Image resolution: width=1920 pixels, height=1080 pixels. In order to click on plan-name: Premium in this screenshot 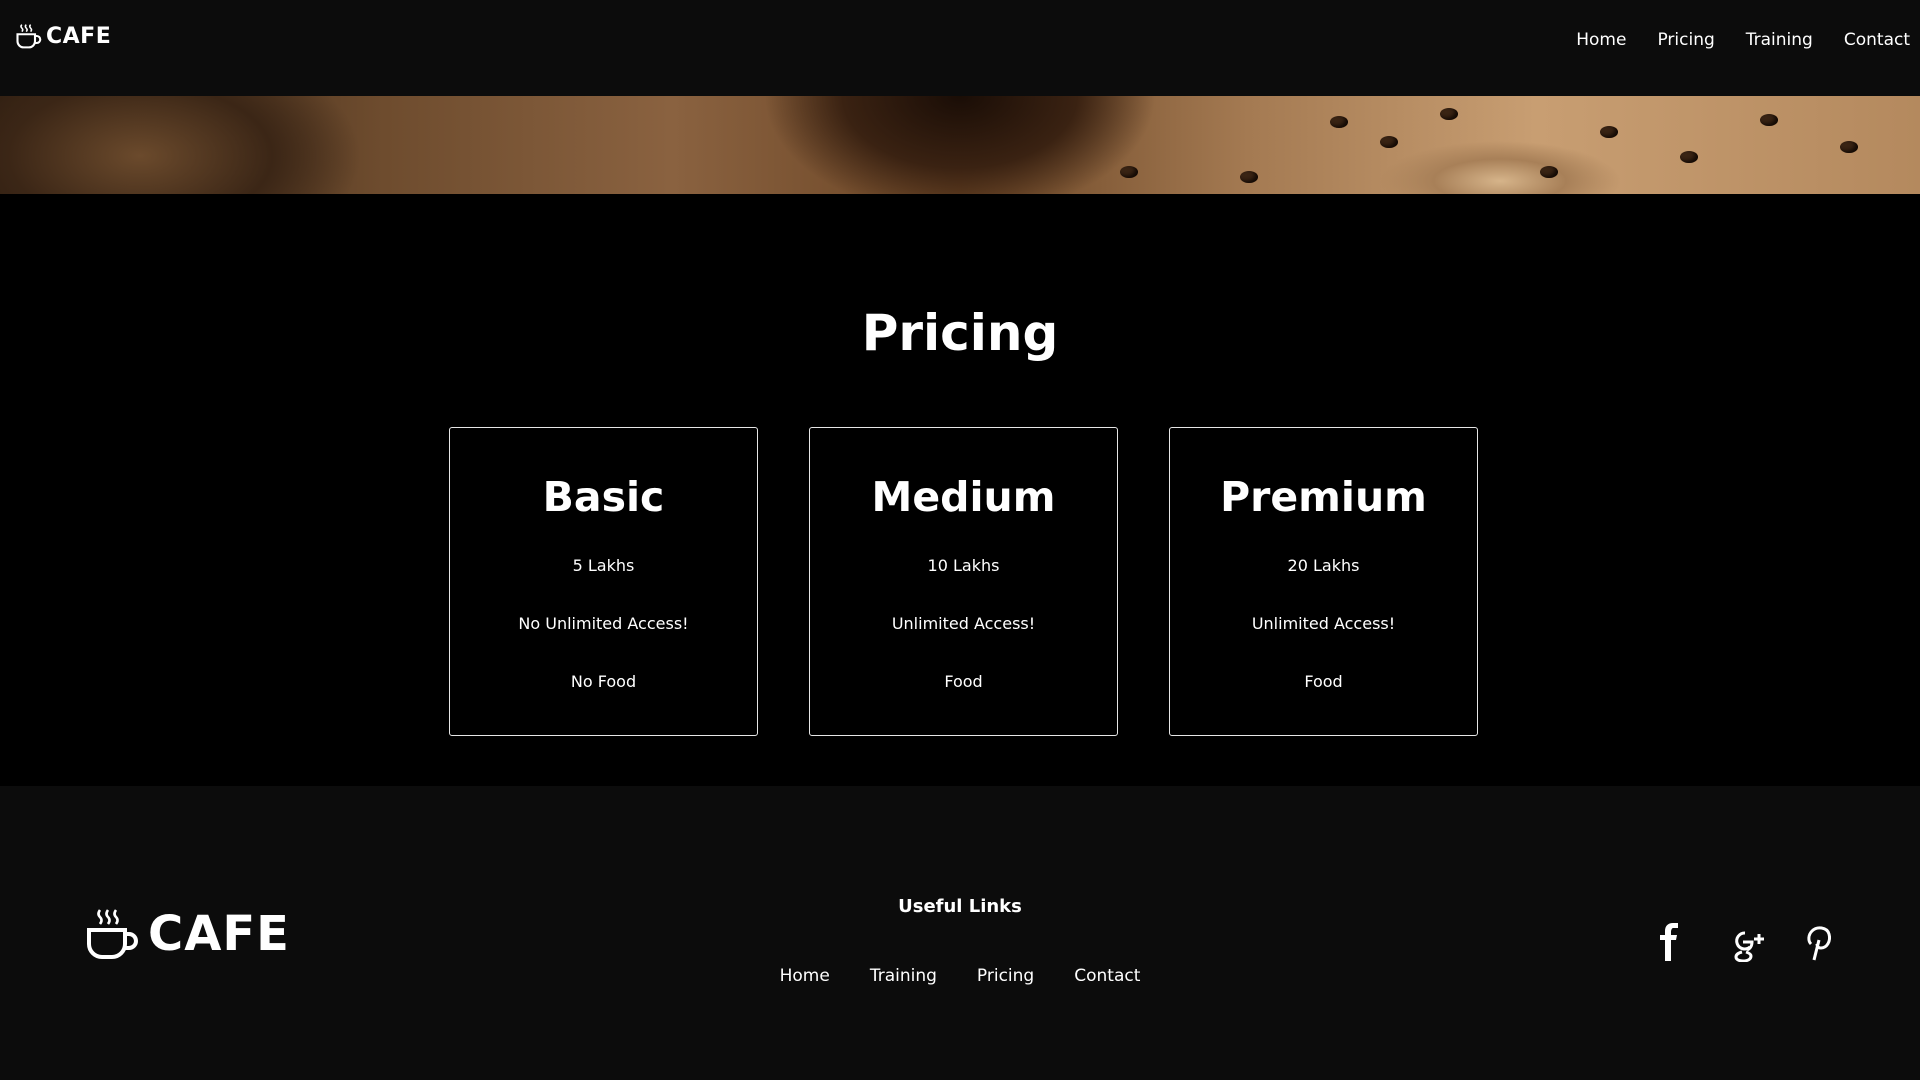, I will do `click(1323, 497)`.